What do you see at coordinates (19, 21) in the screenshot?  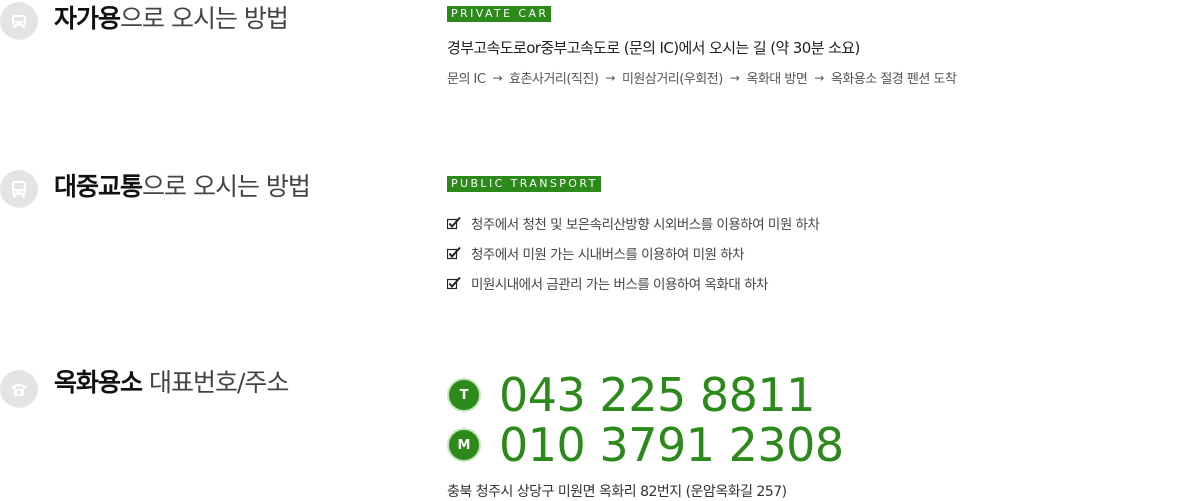 I see `car-icon` at bounding box center [19, 21].